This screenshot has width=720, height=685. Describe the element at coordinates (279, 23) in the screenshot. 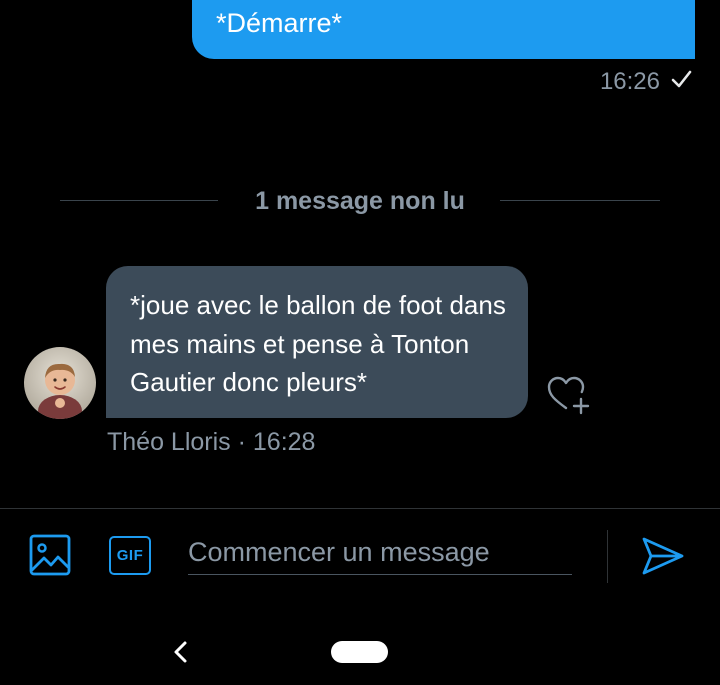

I see `sent-message-text: *Démarre*` at that location.